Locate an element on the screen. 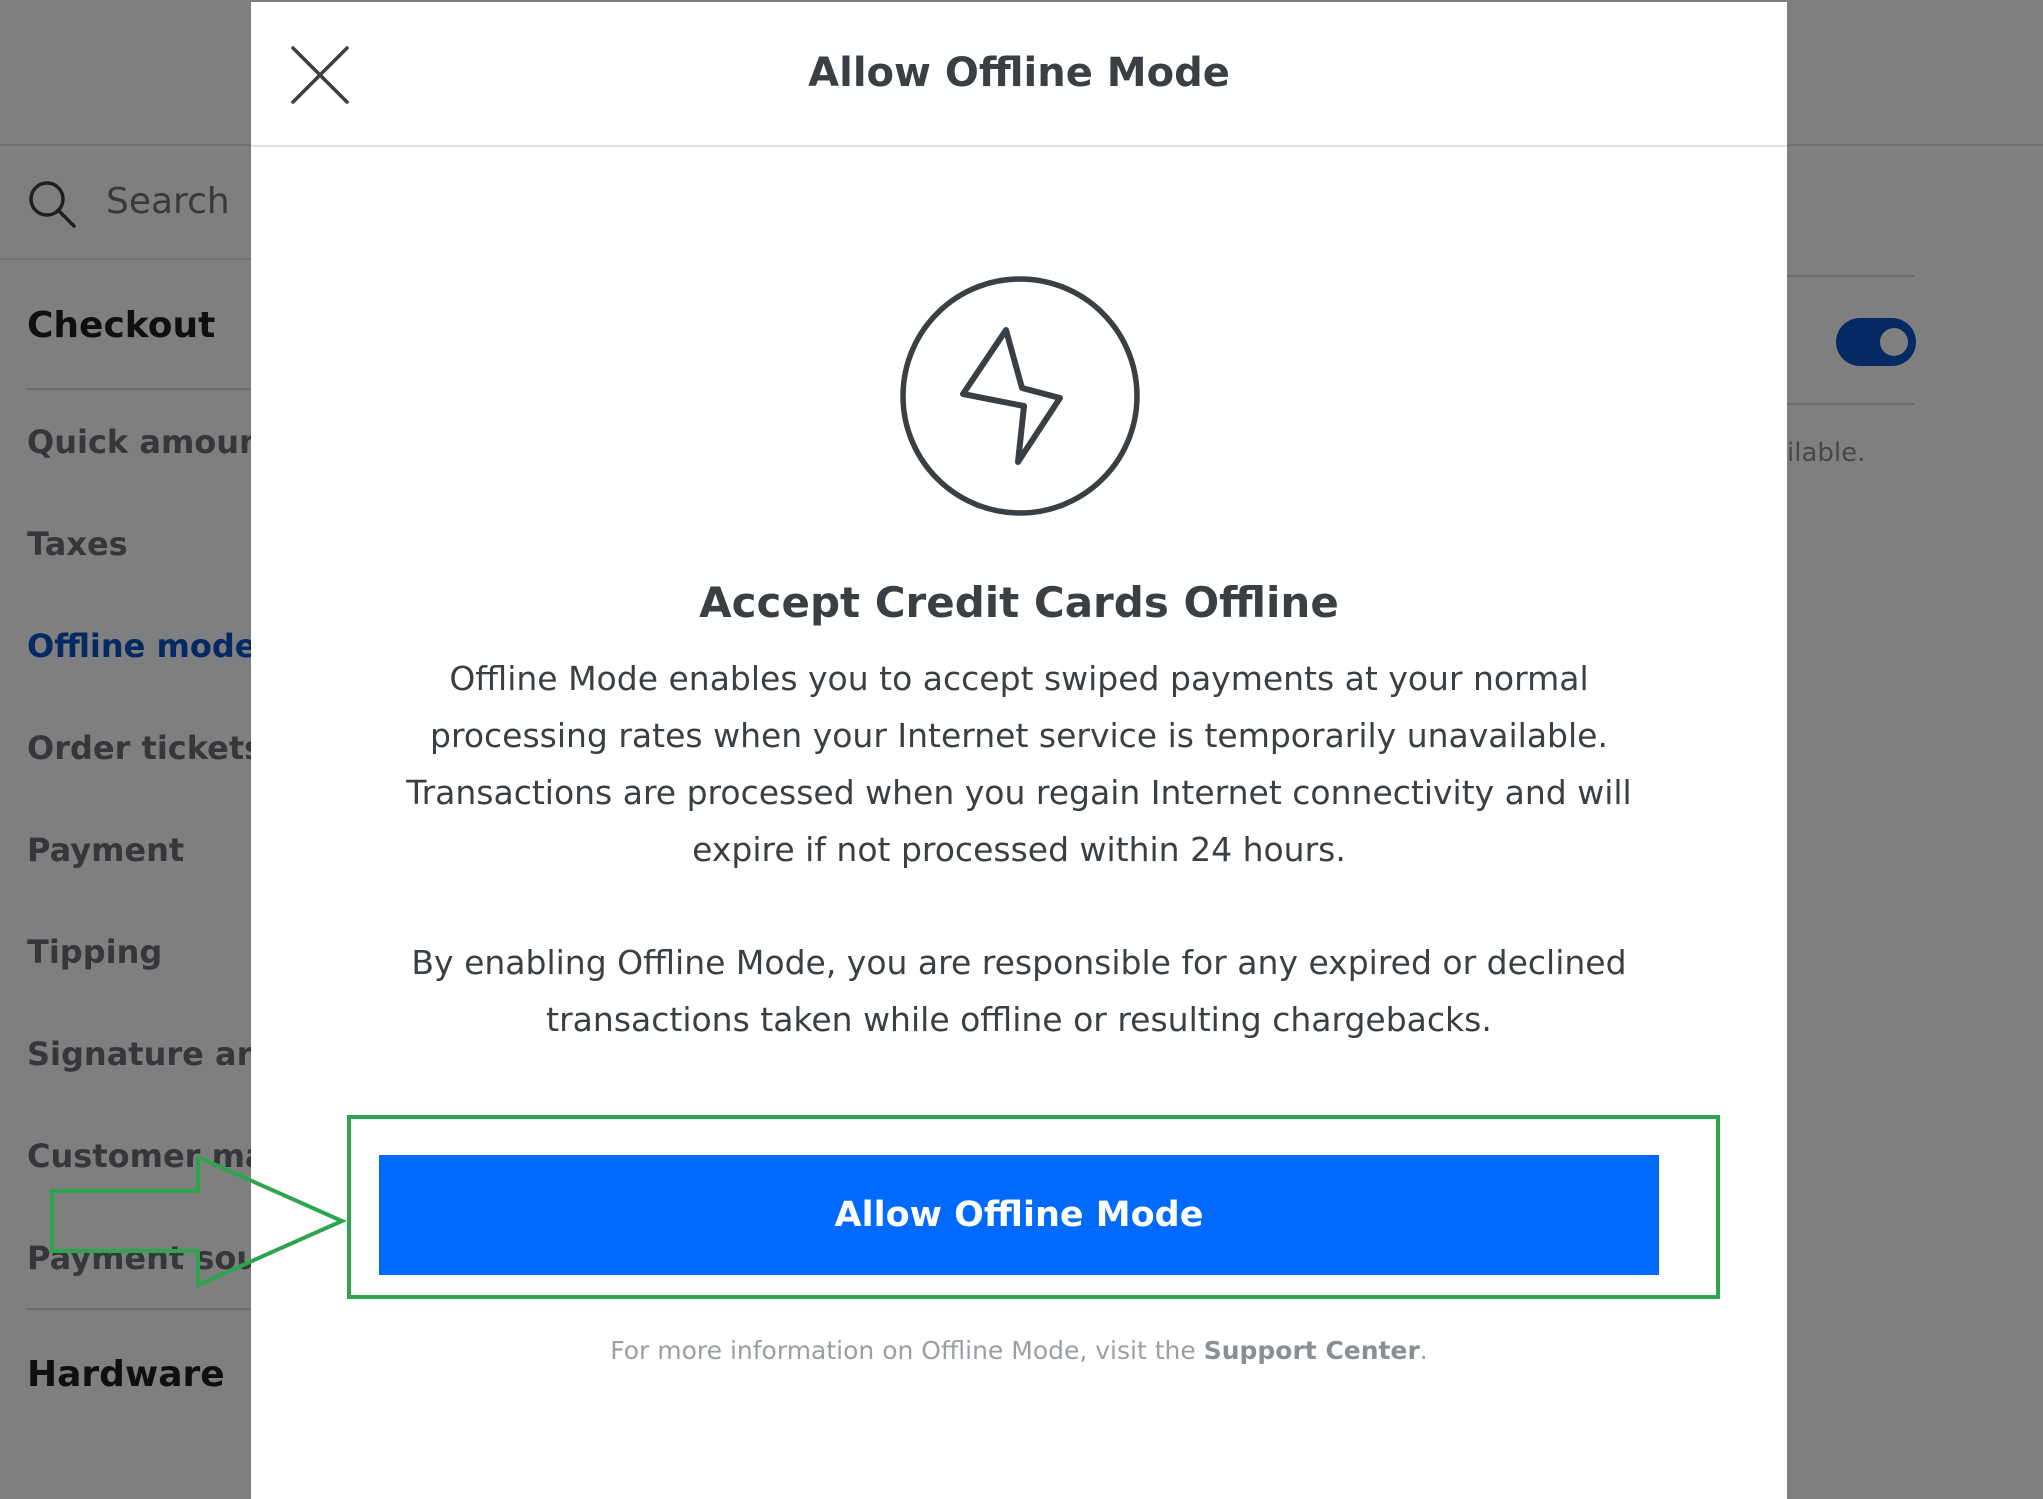  dialog-title: Allow Offline Mode is located at coordinates (1019, 73).